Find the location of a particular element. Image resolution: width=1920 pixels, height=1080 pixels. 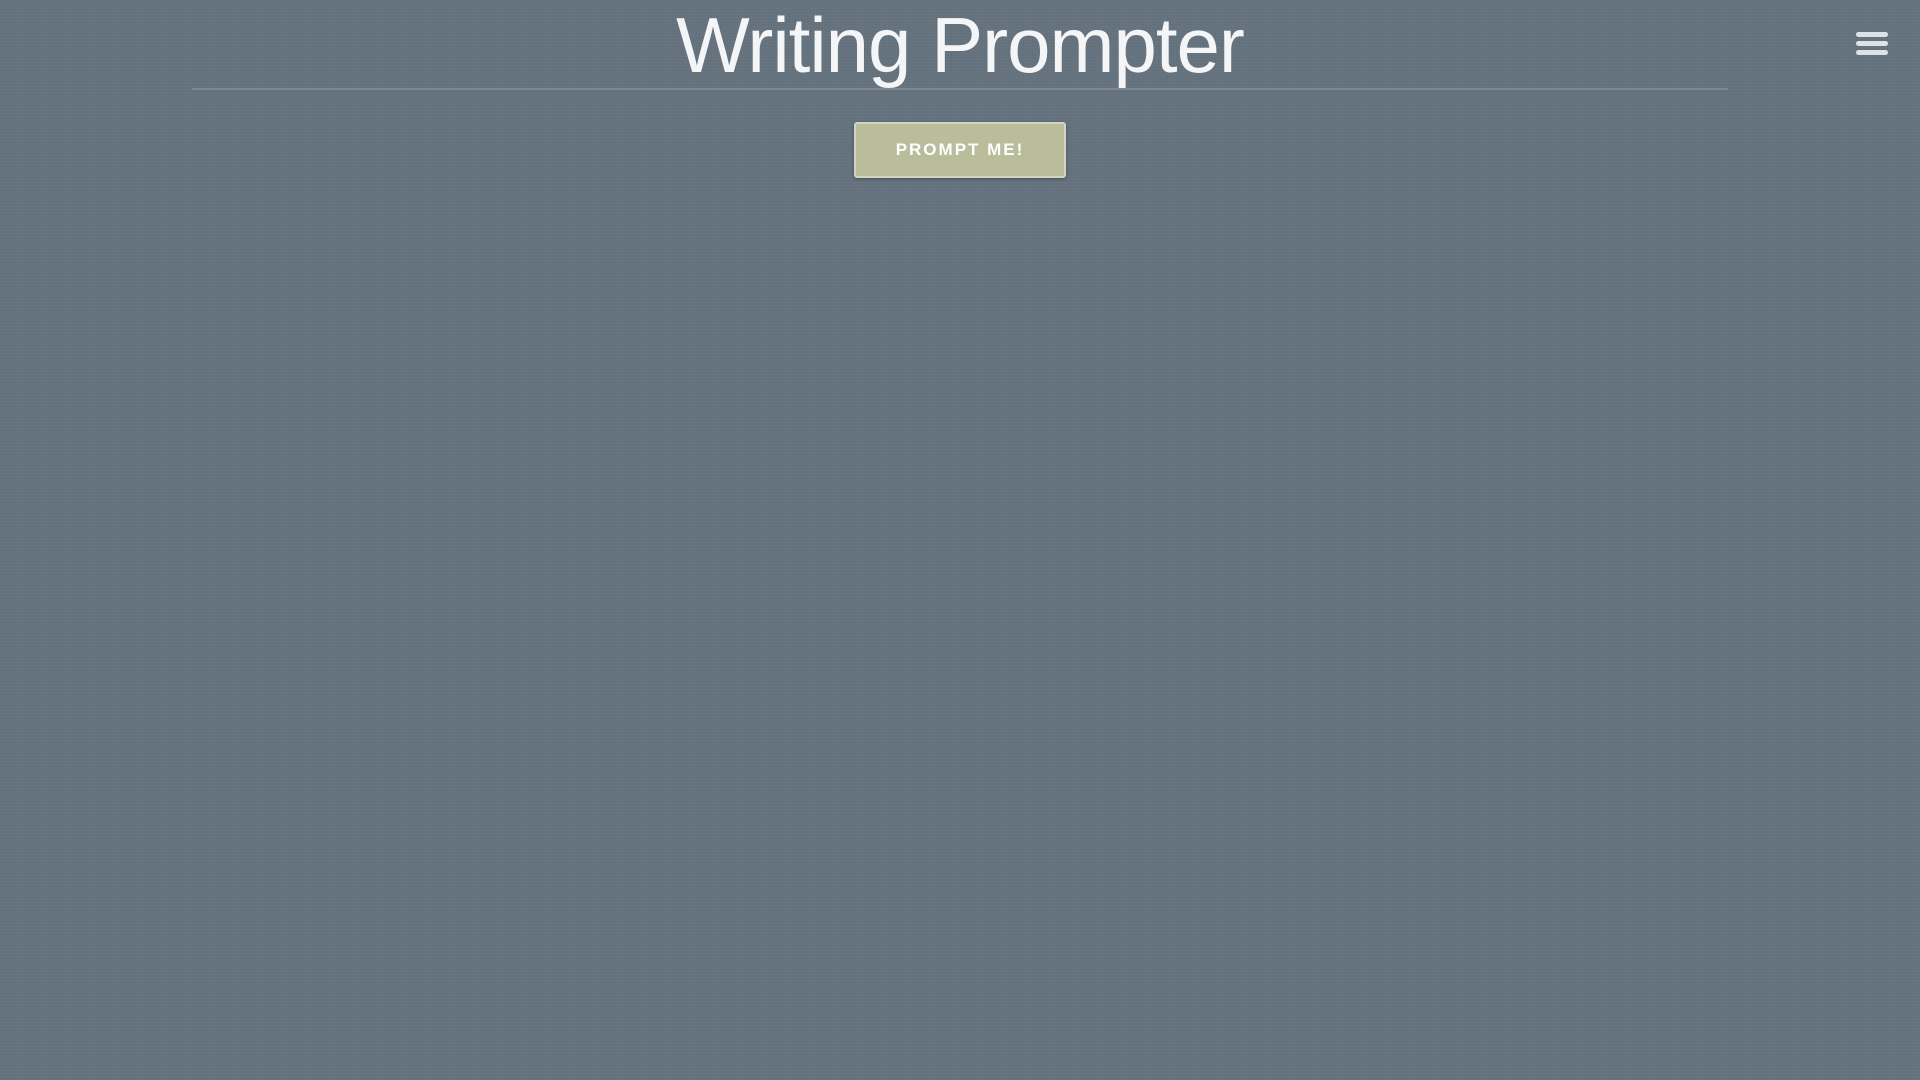

prompt-me-button: PROMPT ME! is located at coordinates (960, 150).